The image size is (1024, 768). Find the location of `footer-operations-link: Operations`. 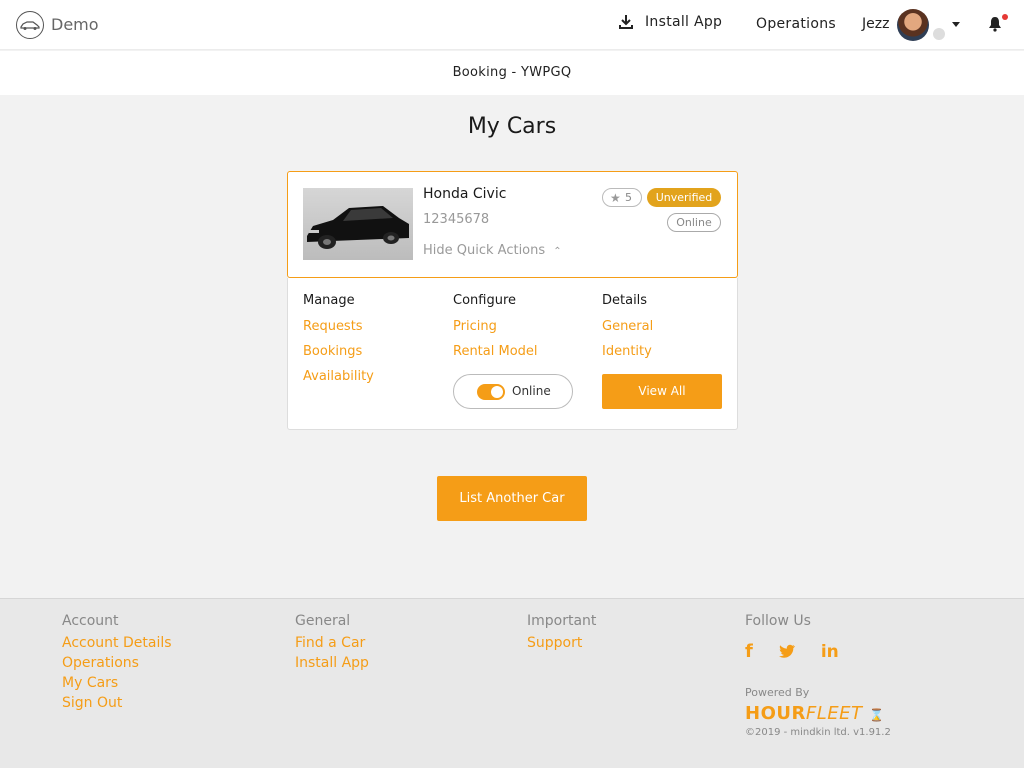

footer-operations-link: Operations is located at coordinates (117, 663).